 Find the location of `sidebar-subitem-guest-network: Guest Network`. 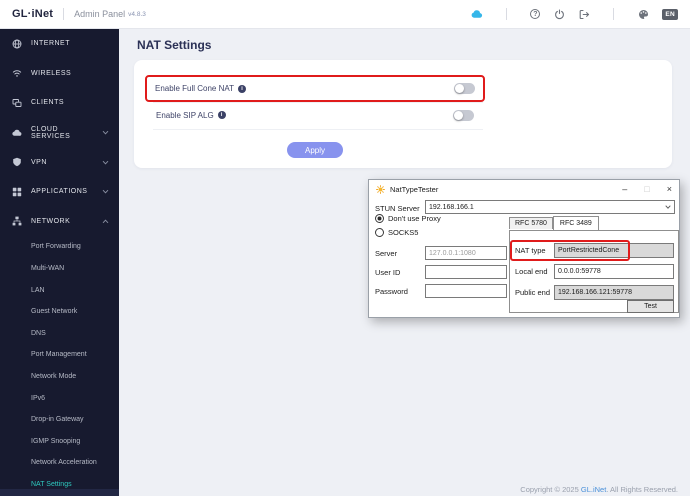

sidebar-subitem-guest-network: Guest Network is located at coordinates (59, 312).